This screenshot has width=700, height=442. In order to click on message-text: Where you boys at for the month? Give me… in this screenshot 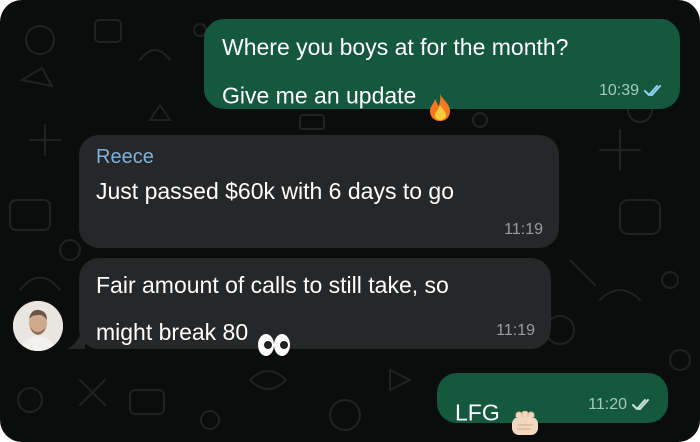, I will do `click(442, 80)`.